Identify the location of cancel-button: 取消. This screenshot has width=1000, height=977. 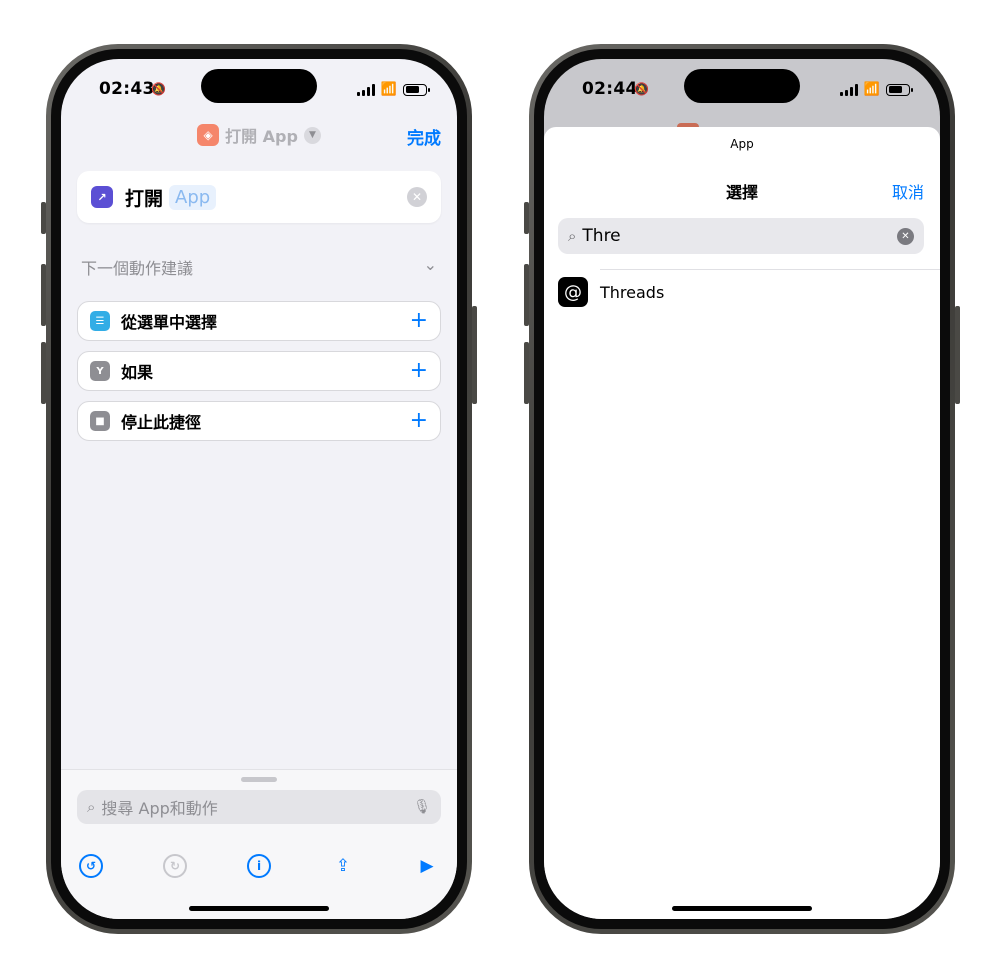
(908, 191).